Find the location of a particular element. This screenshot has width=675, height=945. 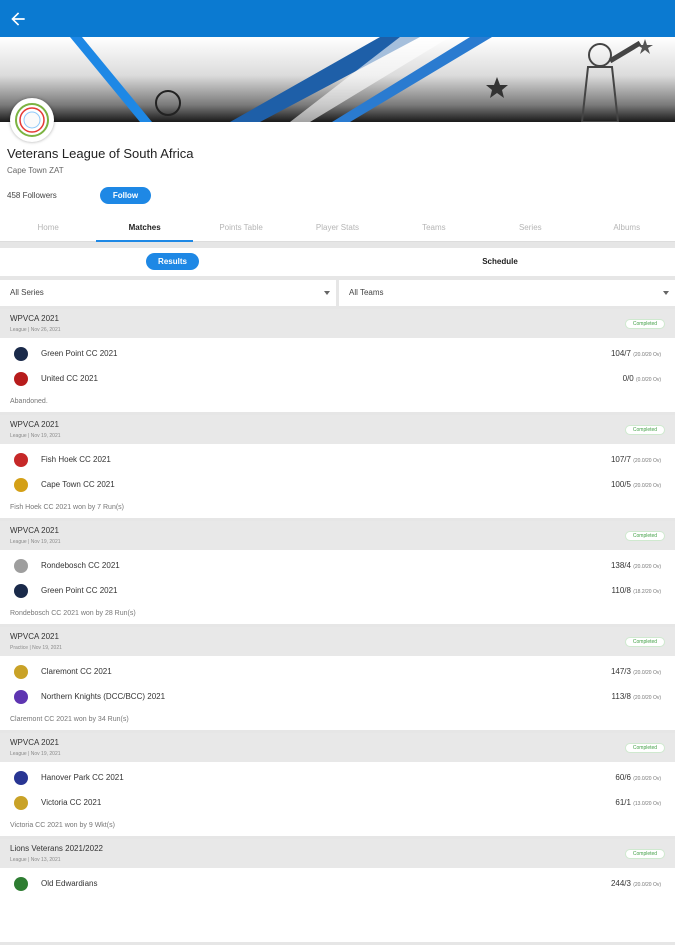

series-filter-dropdown: All Series is located at coordinates (168, 293).